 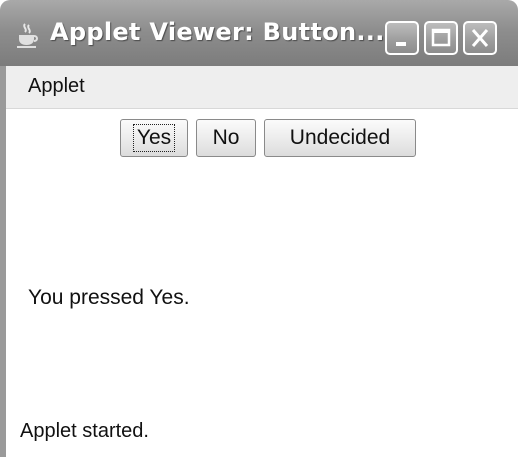 I want to click on close-button, so click(x=480, y=38).